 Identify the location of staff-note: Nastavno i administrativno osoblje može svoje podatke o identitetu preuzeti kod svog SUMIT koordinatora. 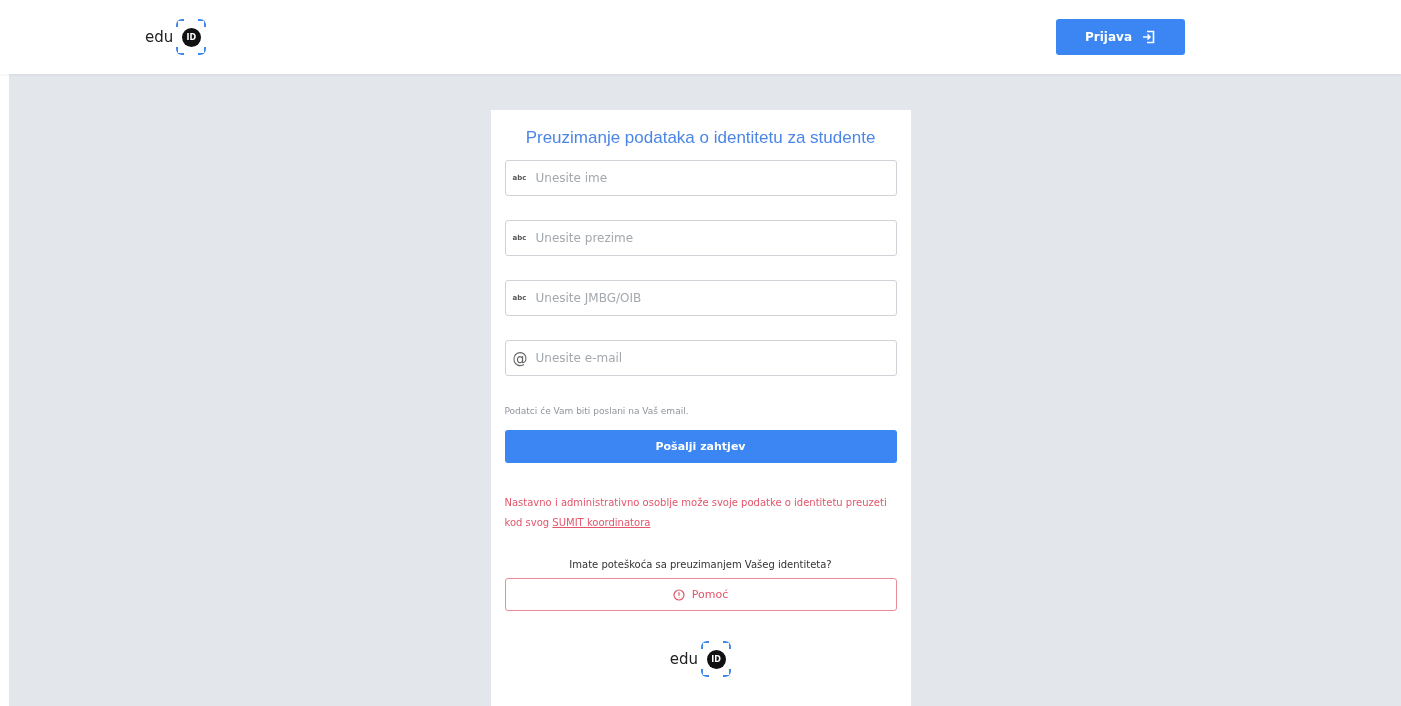
(696, 513).